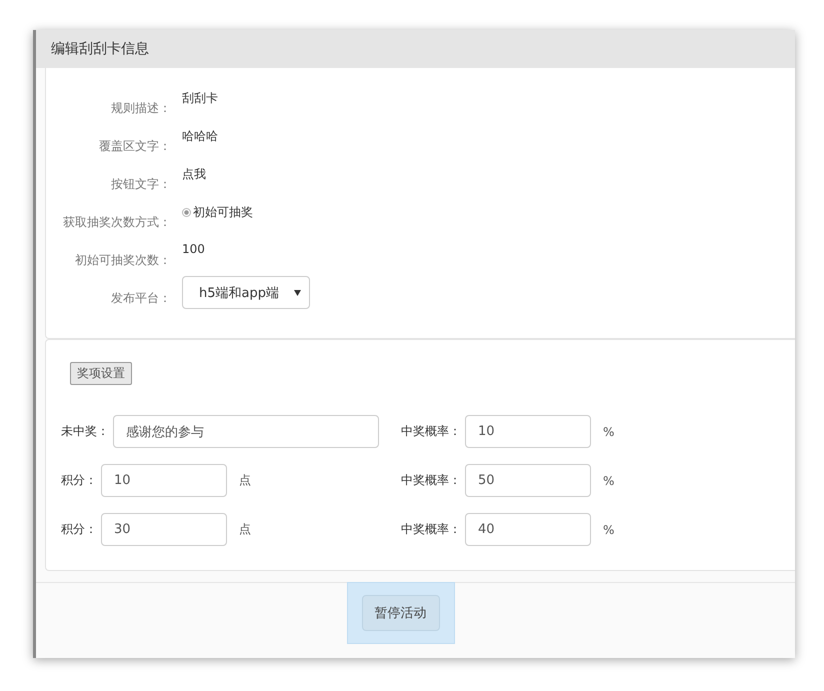 The width and height of the screenshot is (824, 691). I want to click on dialog-title: 编辑刮刮卡信息, so click(100, 49).